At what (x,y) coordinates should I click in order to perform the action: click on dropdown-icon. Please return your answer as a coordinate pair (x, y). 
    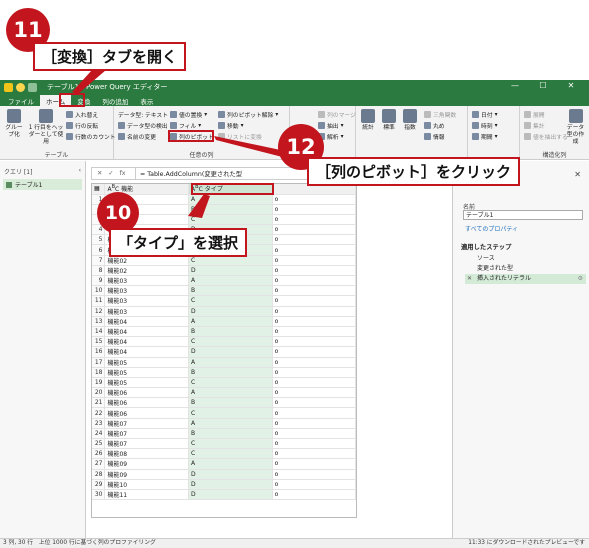
    Looking at the image, I should click on (32, 87).